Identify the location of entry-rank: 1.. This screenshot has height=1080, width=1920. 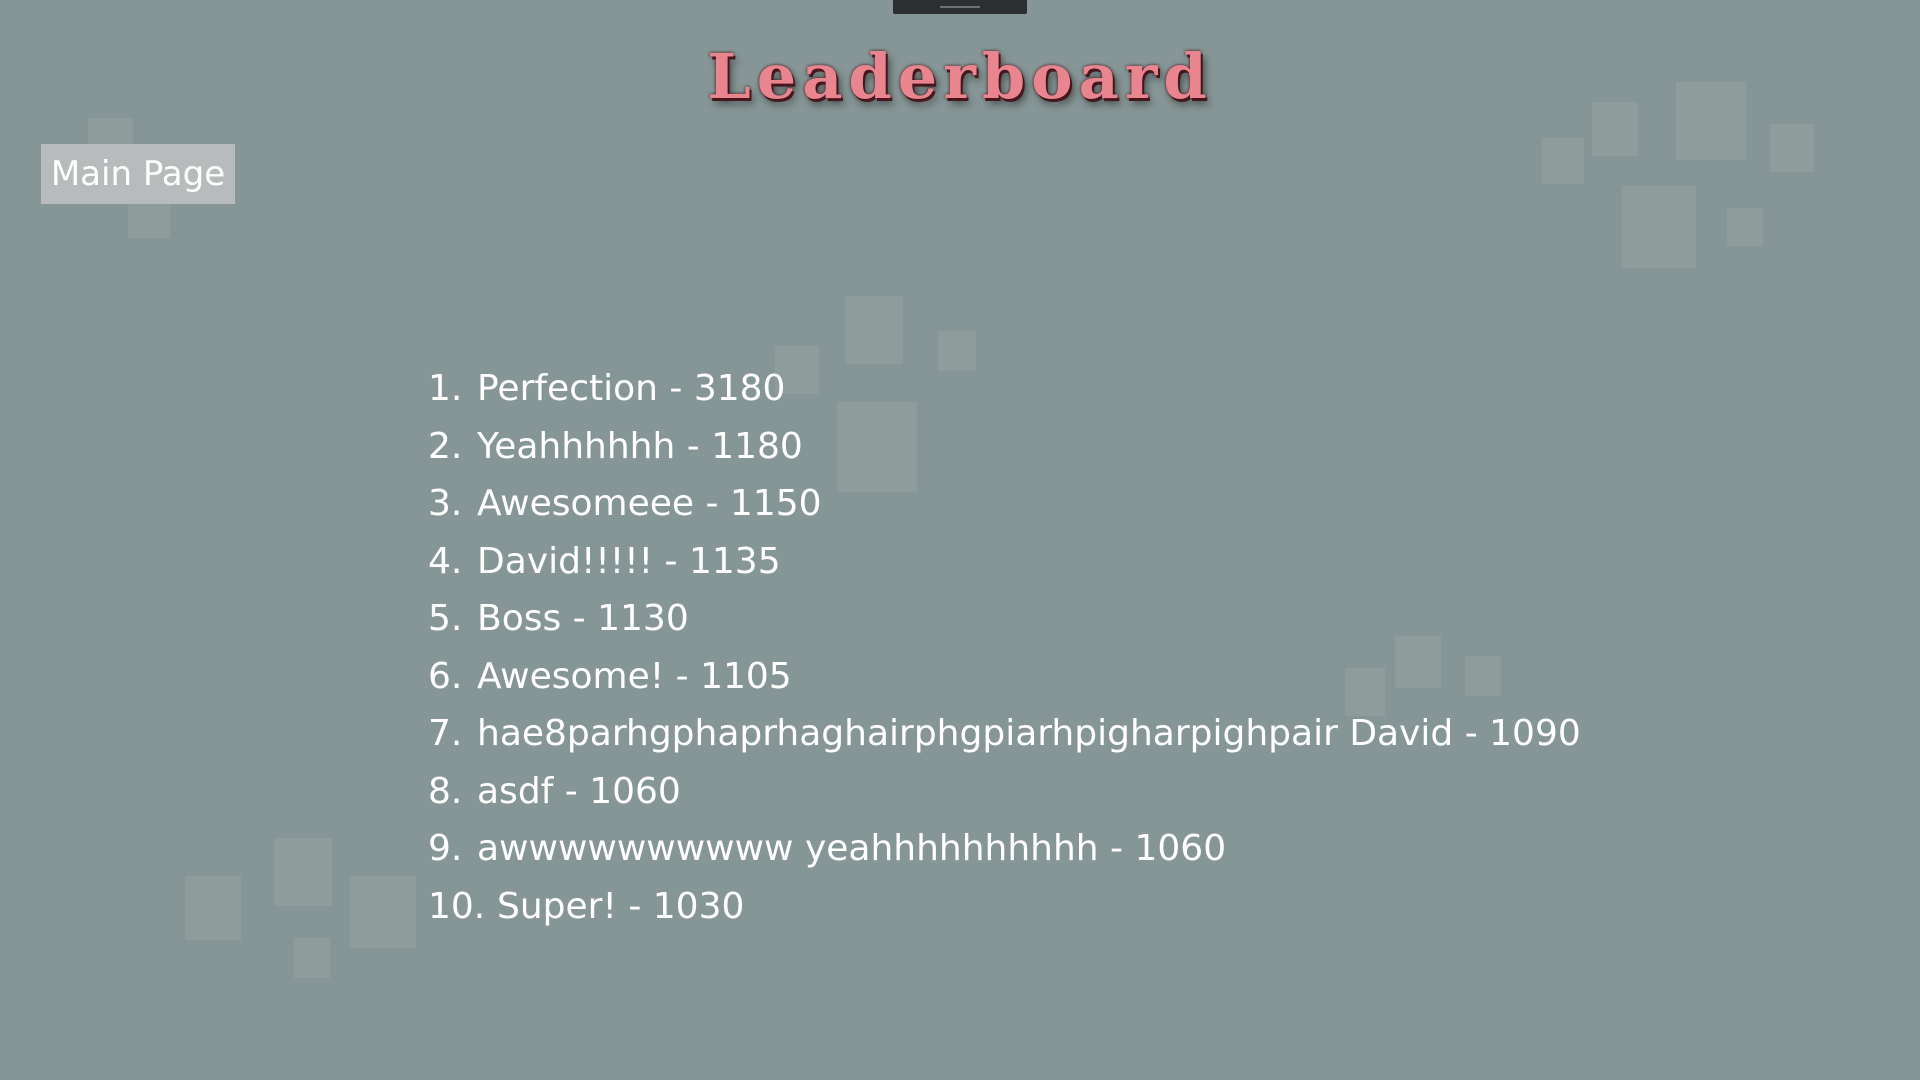
(445, 388).